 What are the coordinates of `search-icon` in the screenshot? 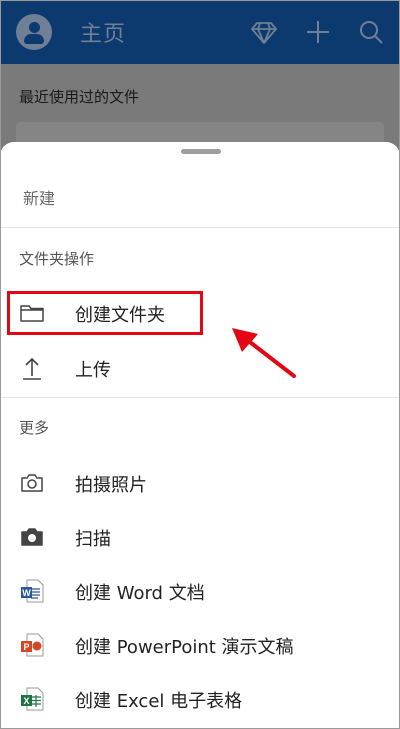 It's located at (371, 32).